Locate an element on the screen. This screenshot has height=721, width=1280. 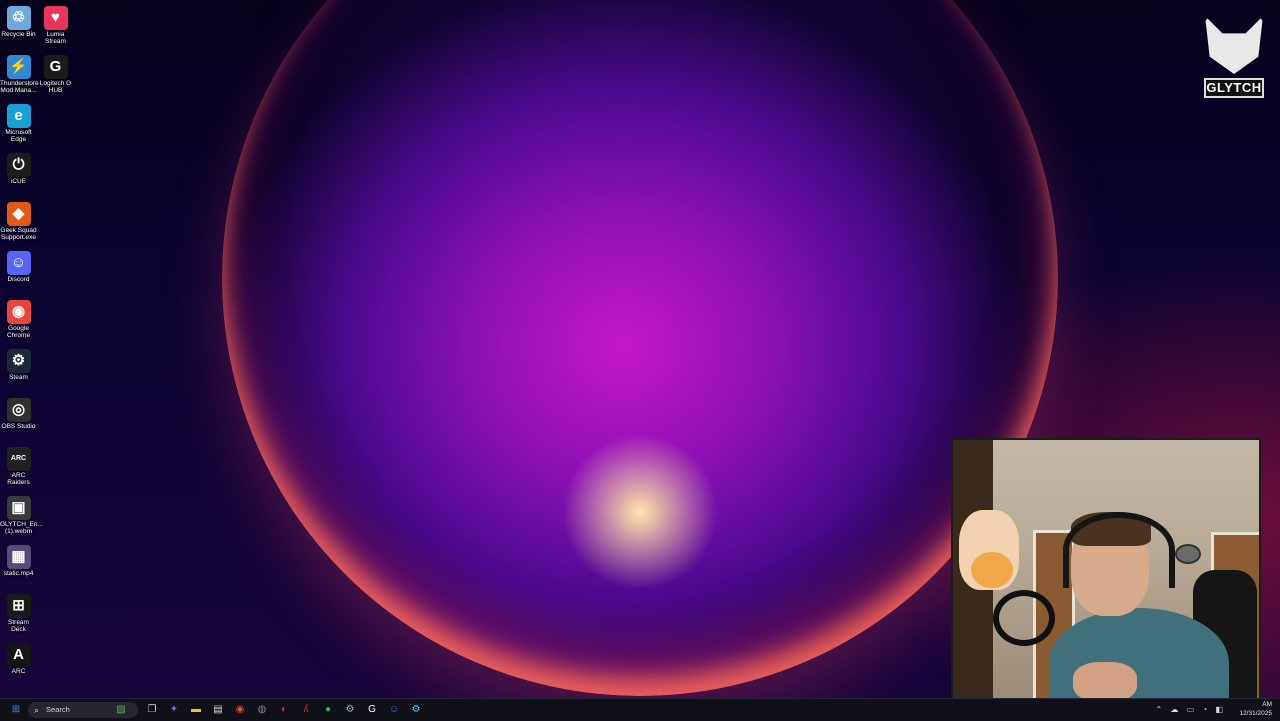
arc-icon: A is located at coordinates (18, 655).